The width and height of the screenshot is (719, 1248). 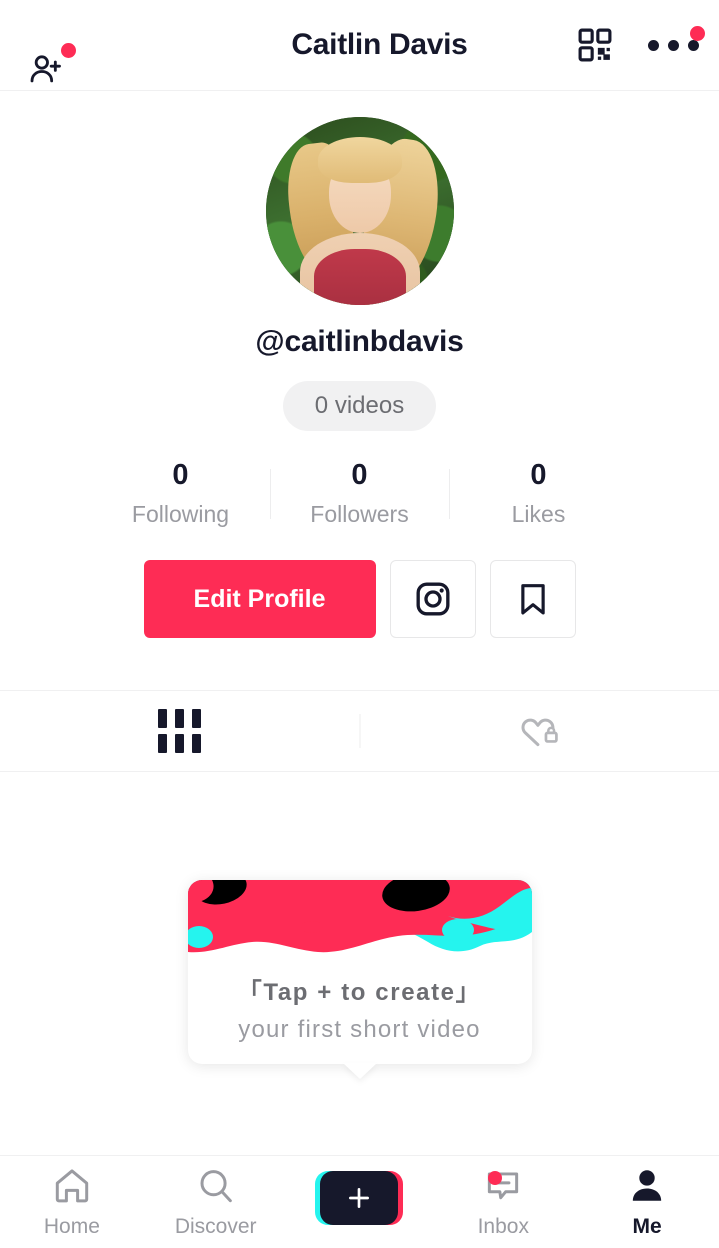 I want to click on stat-followers: 0 Followers, so click(x=360, y=493).